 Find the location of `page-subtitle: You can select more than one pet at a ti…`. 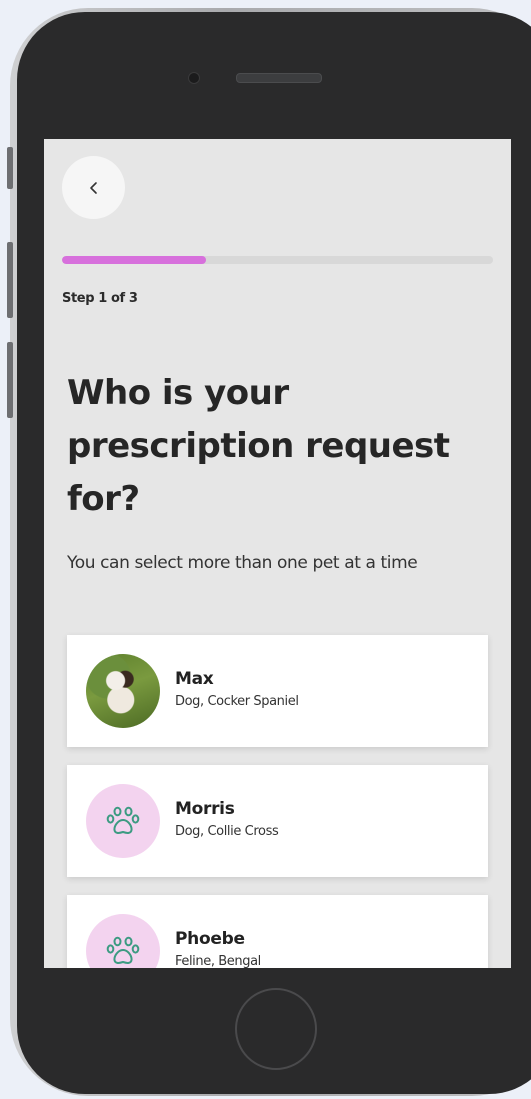

page-subtitle: You can select more than one pet at a ti… is located at coordinates (242, 563).